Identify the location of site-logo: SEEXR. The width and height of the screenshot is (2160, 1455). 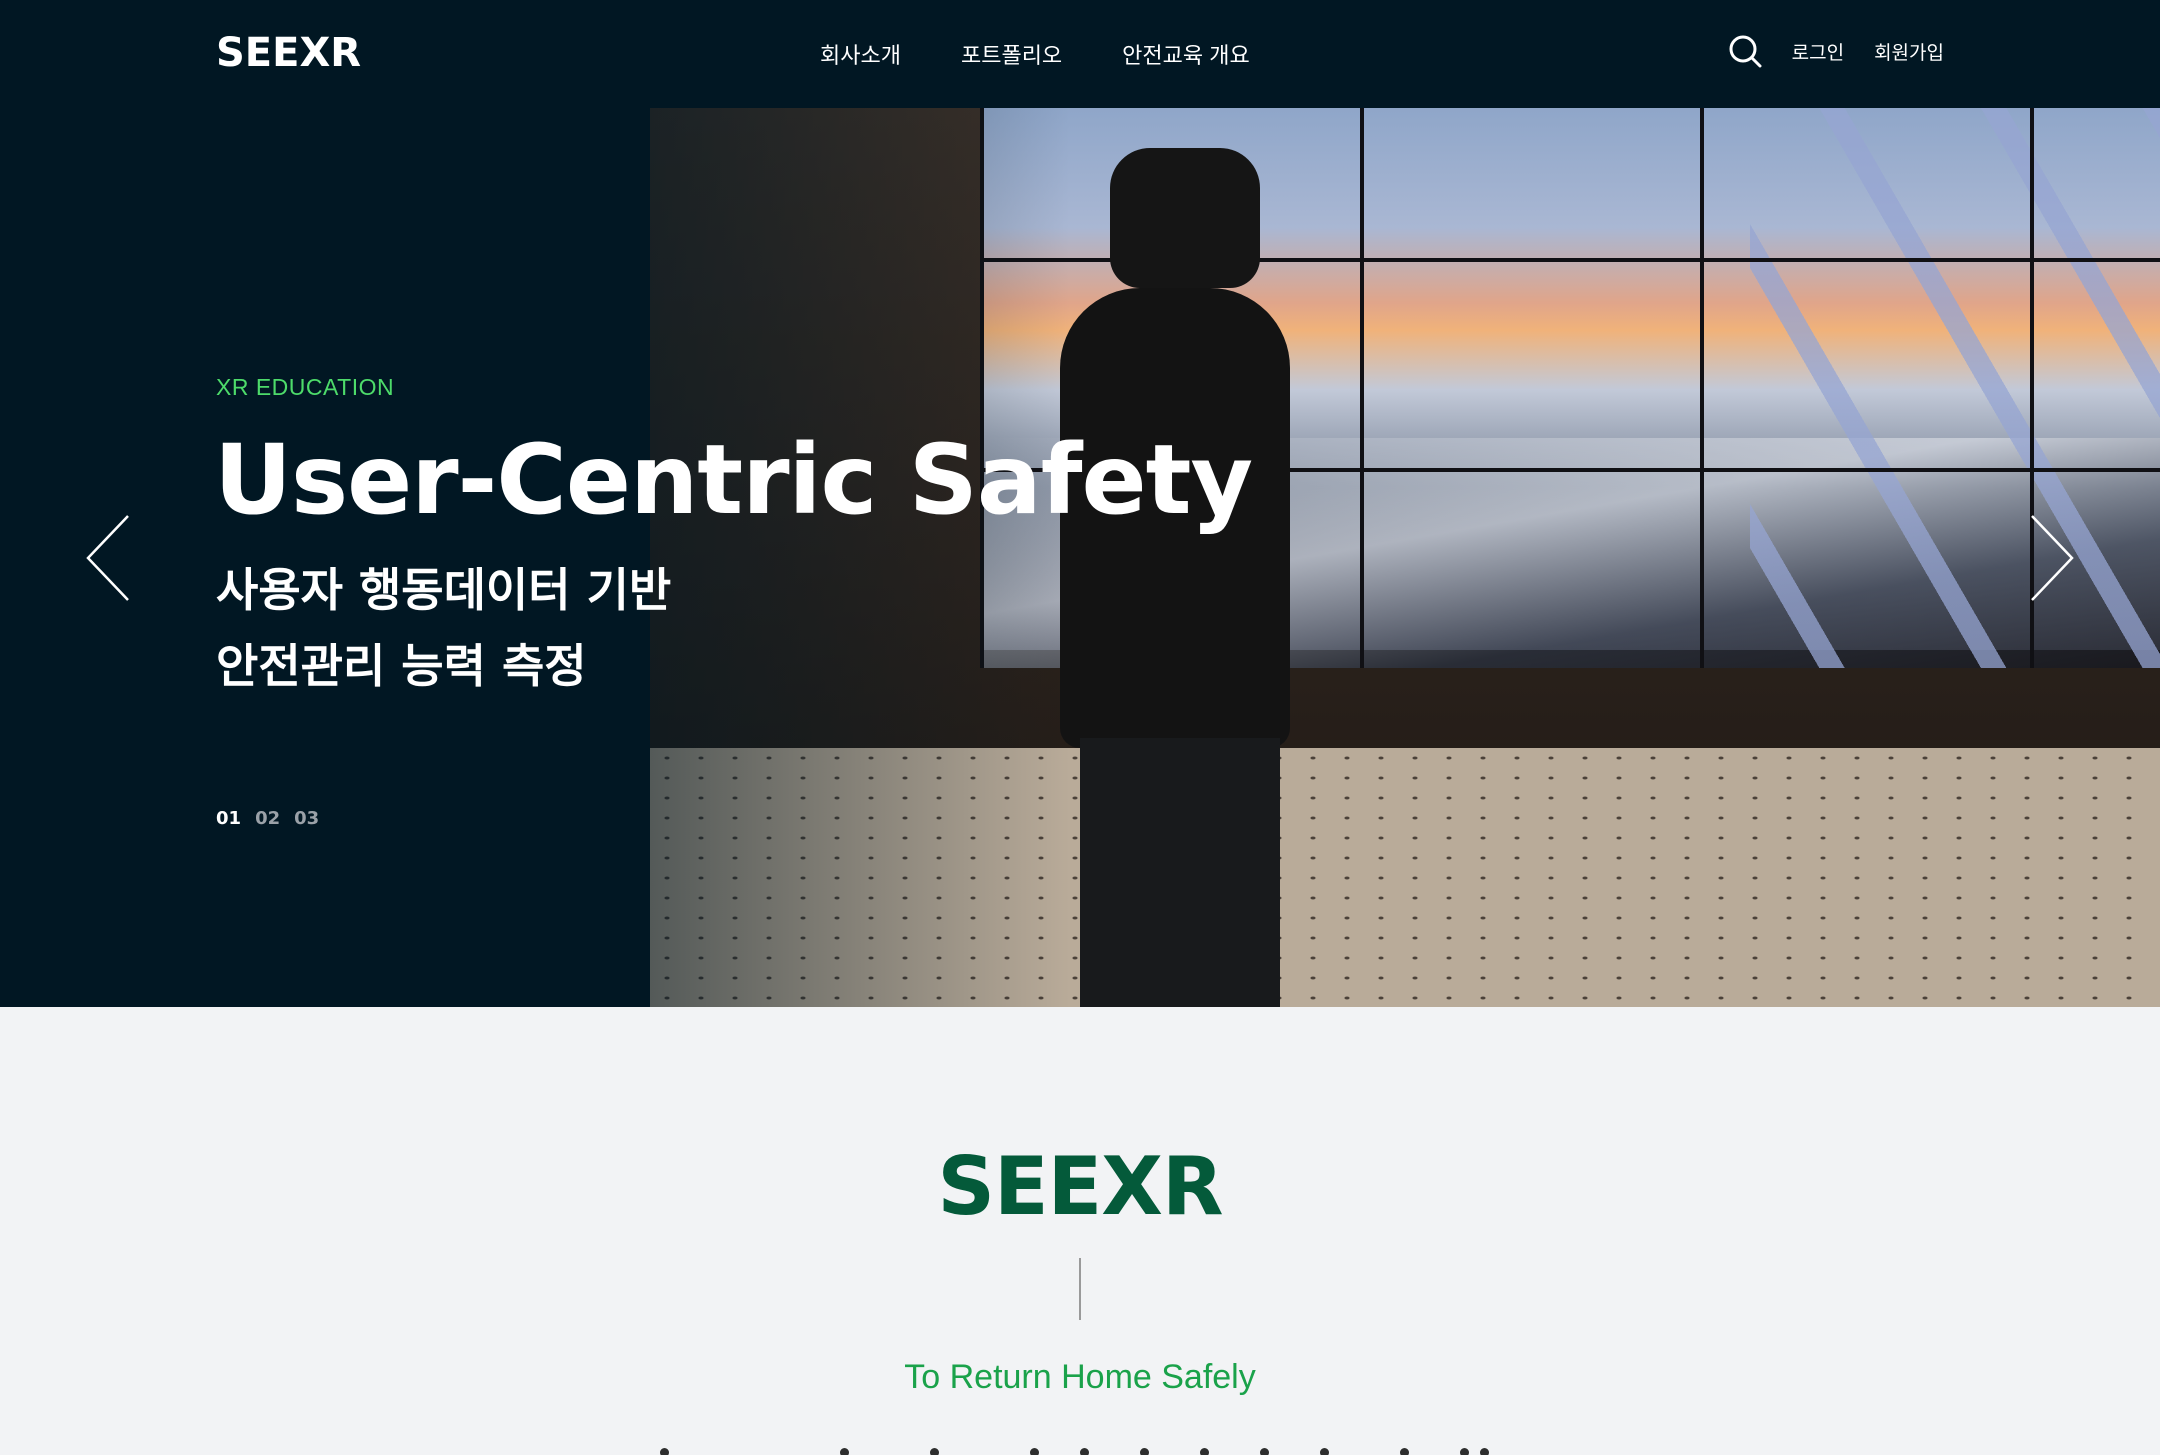
(288, 53).